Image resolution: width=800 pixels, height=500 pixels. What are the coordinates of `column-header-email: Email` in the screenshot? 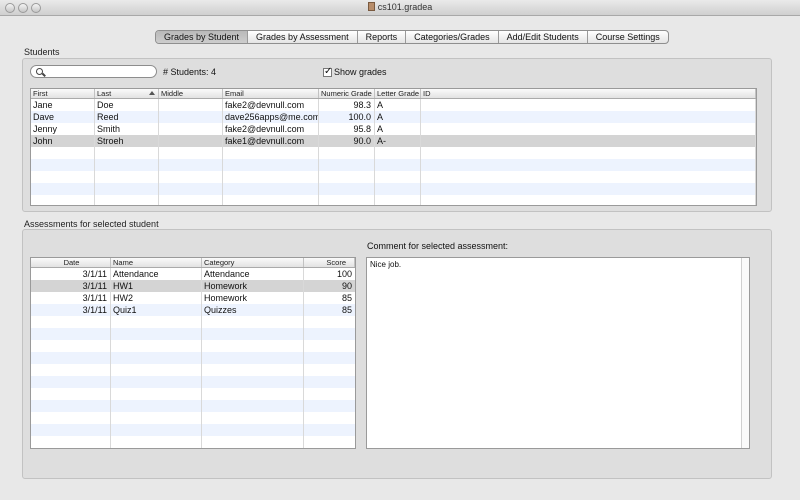 It's located at (271, 93).